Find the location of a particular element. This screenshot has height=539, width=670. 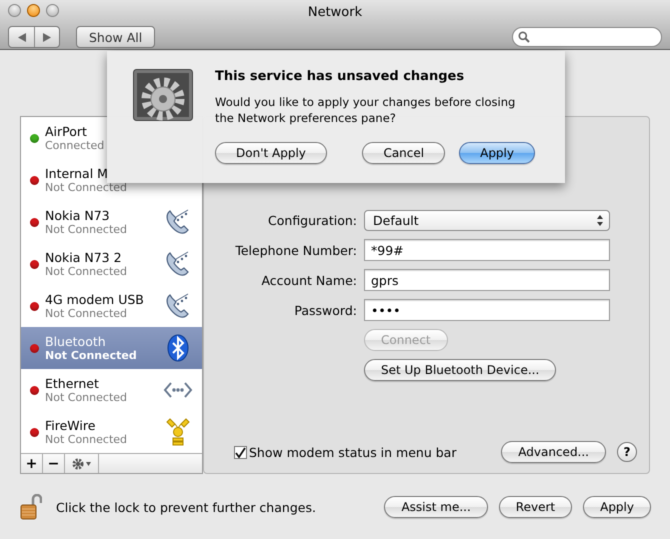

firewire-icon is located at coordinates (178, 432).